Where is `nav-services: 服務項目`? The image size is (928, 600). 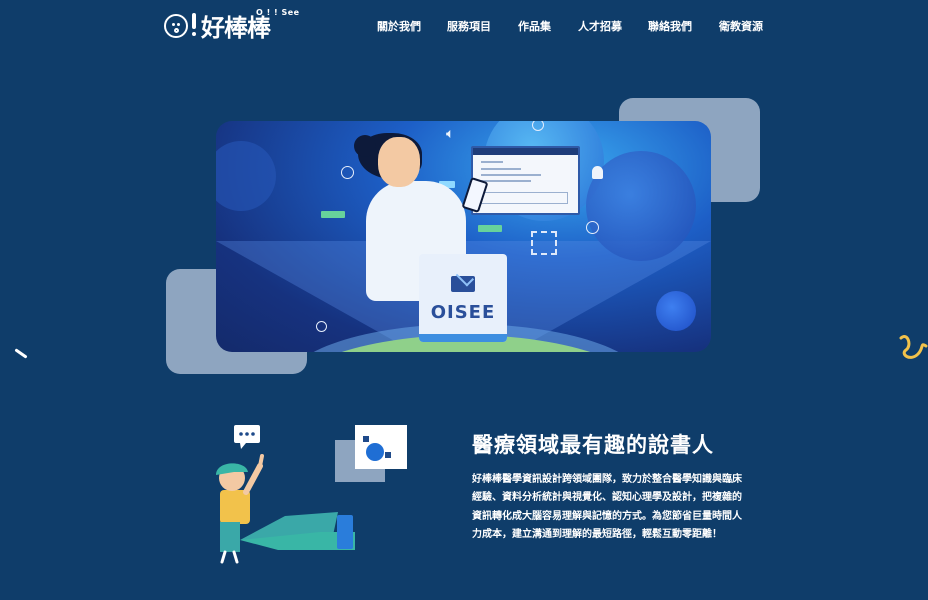 nav-services: 服務項目 is located at coordinates (469, 26).